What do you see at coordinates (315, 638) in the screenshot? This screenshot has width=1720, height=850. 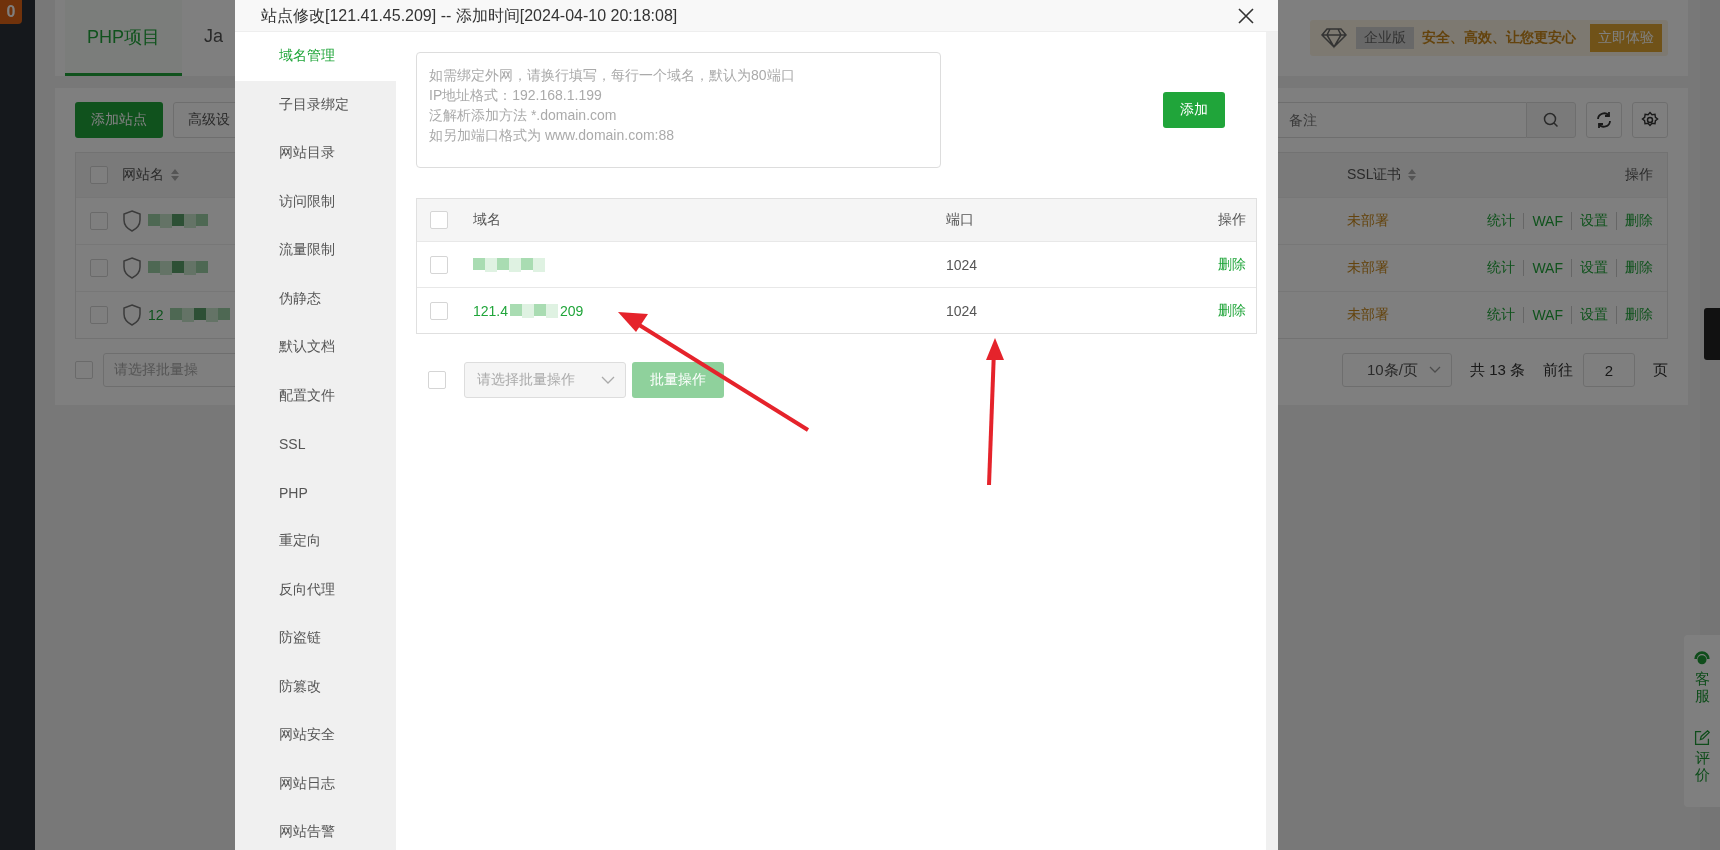 I see `menu-item: 防盗链` at bounding box center [315, 638].